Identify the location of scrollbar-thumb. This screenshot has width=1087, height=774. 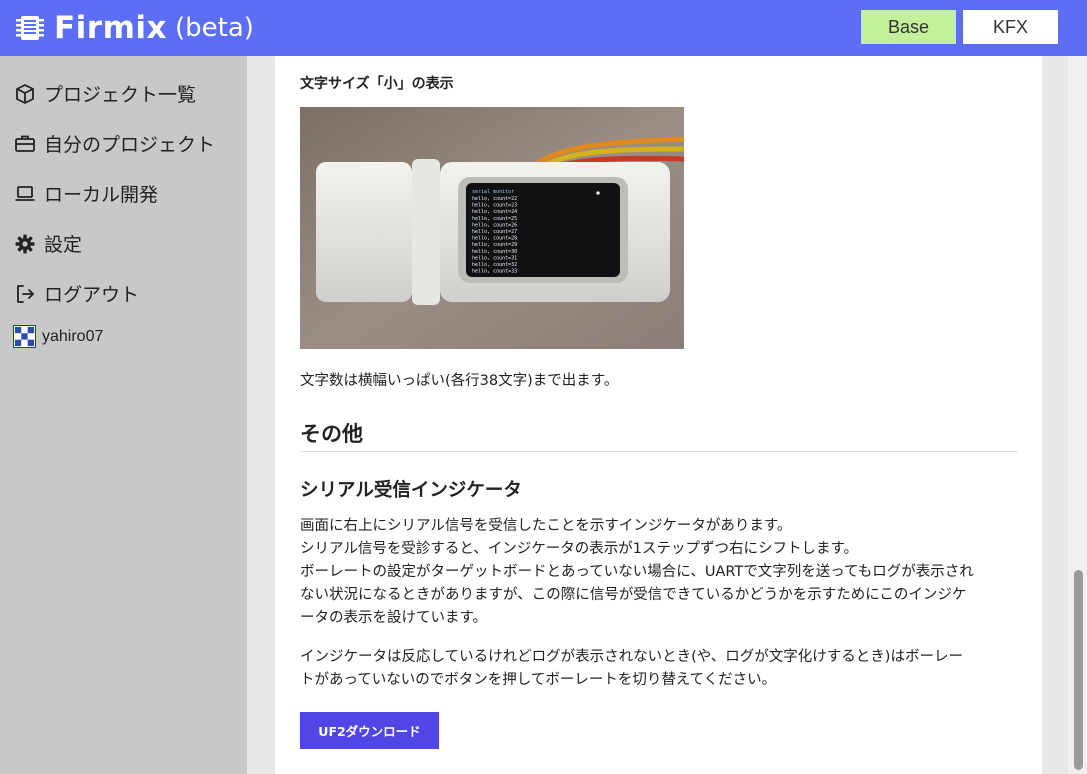
(1078, 670).